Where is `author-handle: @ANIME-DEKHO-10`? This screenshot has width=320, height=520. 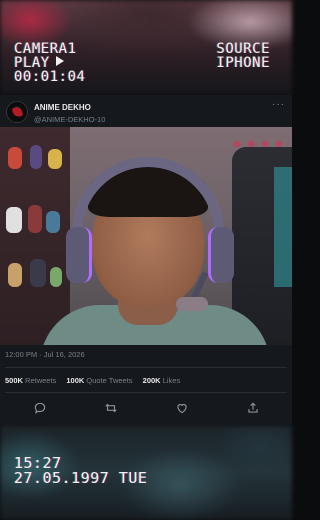
author-handle: @ANIME-DEKHO-10 is located at coordinates (69, 119).